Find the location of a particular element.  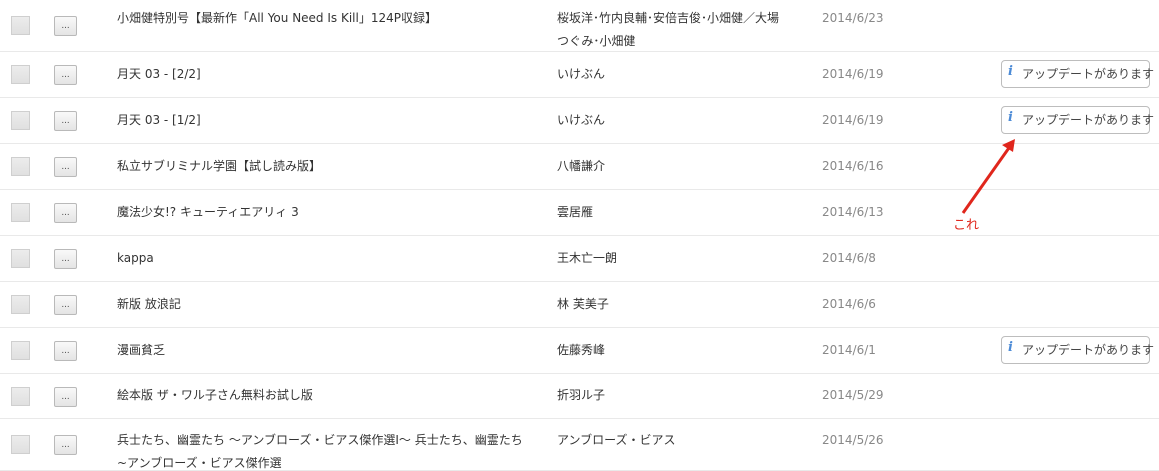

annotation-arrow is located at coordinates (988, 176).